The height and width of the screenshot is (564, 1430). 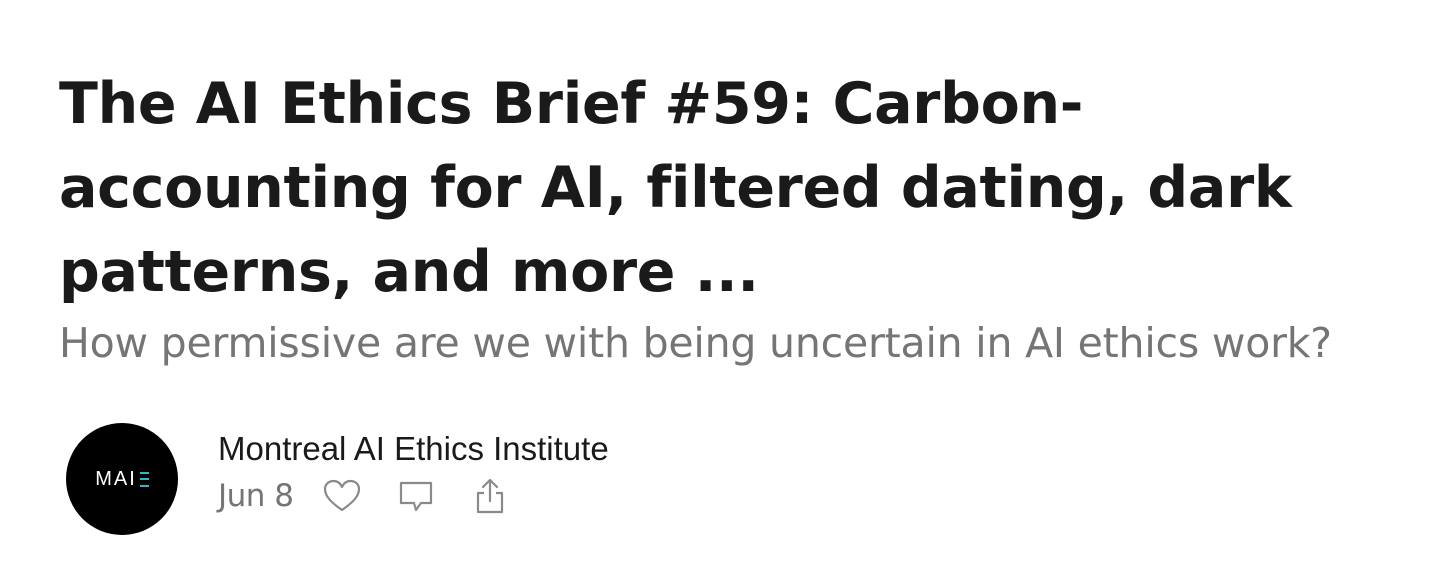 I want to click on post-meta-row: Jun 8, so click(x=413, y=496).